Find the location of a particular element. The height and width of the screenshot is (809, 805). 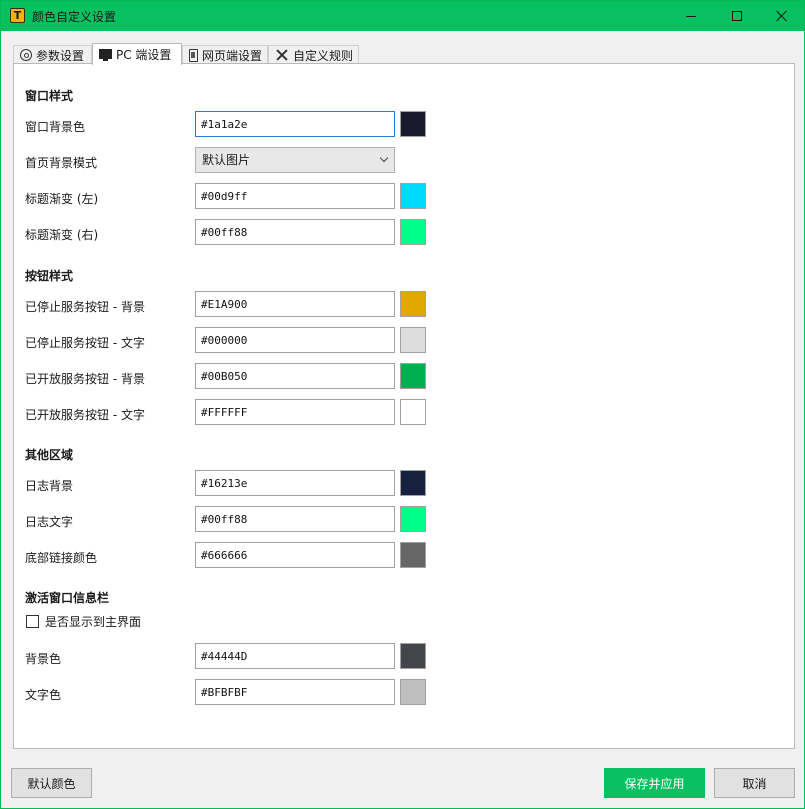

footer-link-input is located at coordinates (295, 555).